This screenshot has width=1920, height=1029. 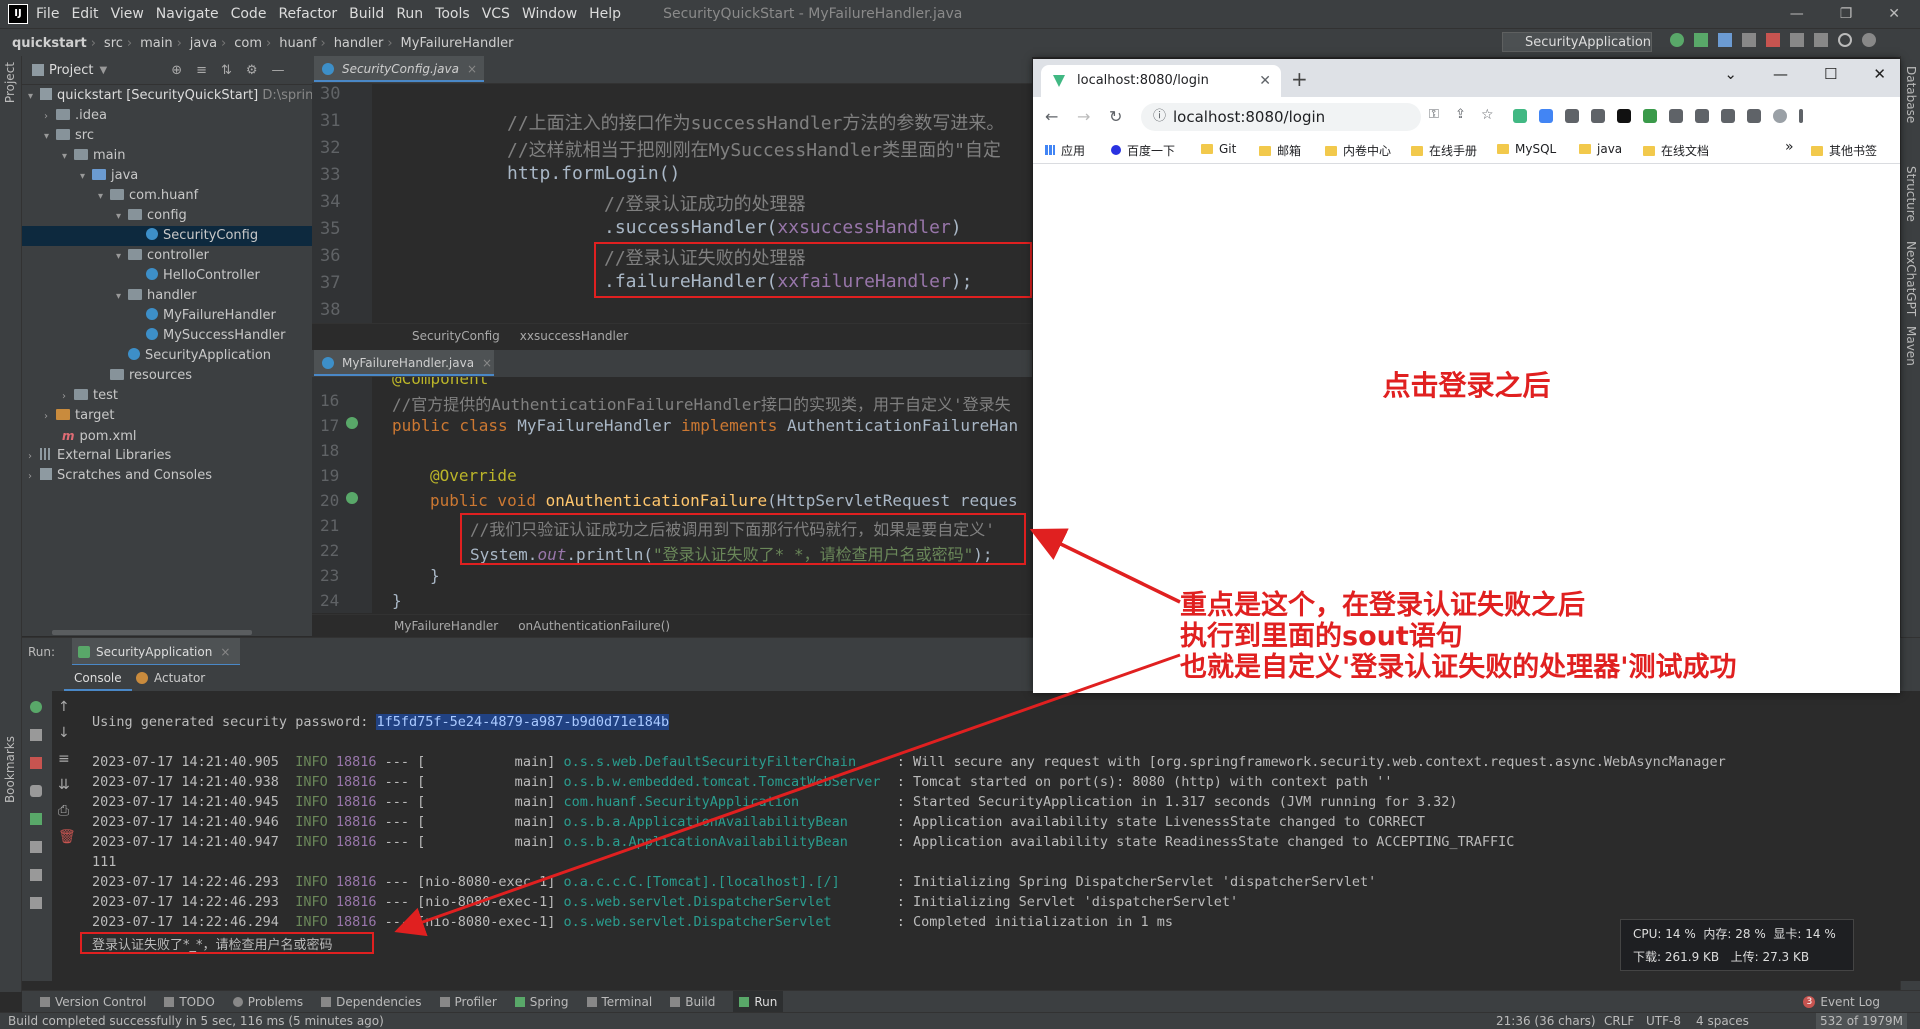 What do you see at coordinates (1526, 149) in the screenshot?
I see `bookmark-mysql: MySQL` at bounding box center [1526, 149].